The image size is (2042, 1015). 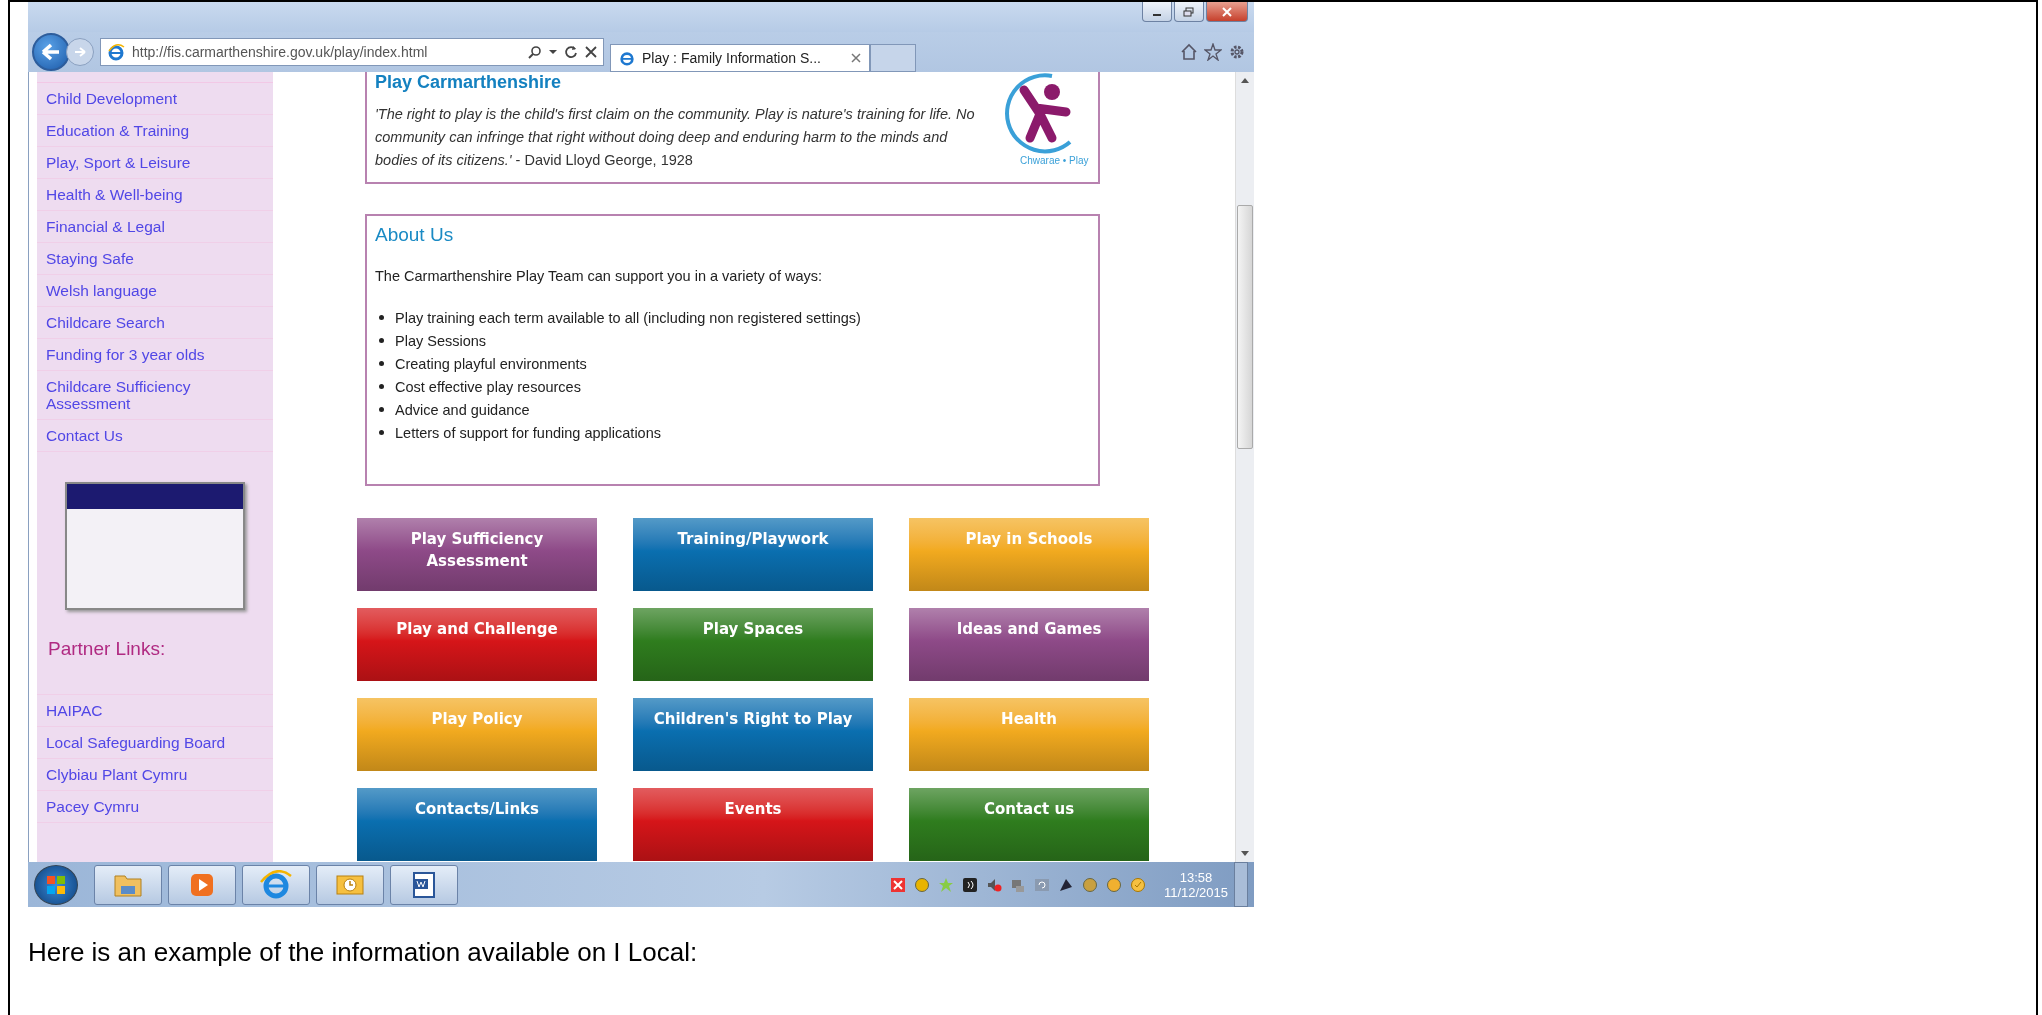 I want to click on partner-link: HAIPAC, so click(x=155, y=711).